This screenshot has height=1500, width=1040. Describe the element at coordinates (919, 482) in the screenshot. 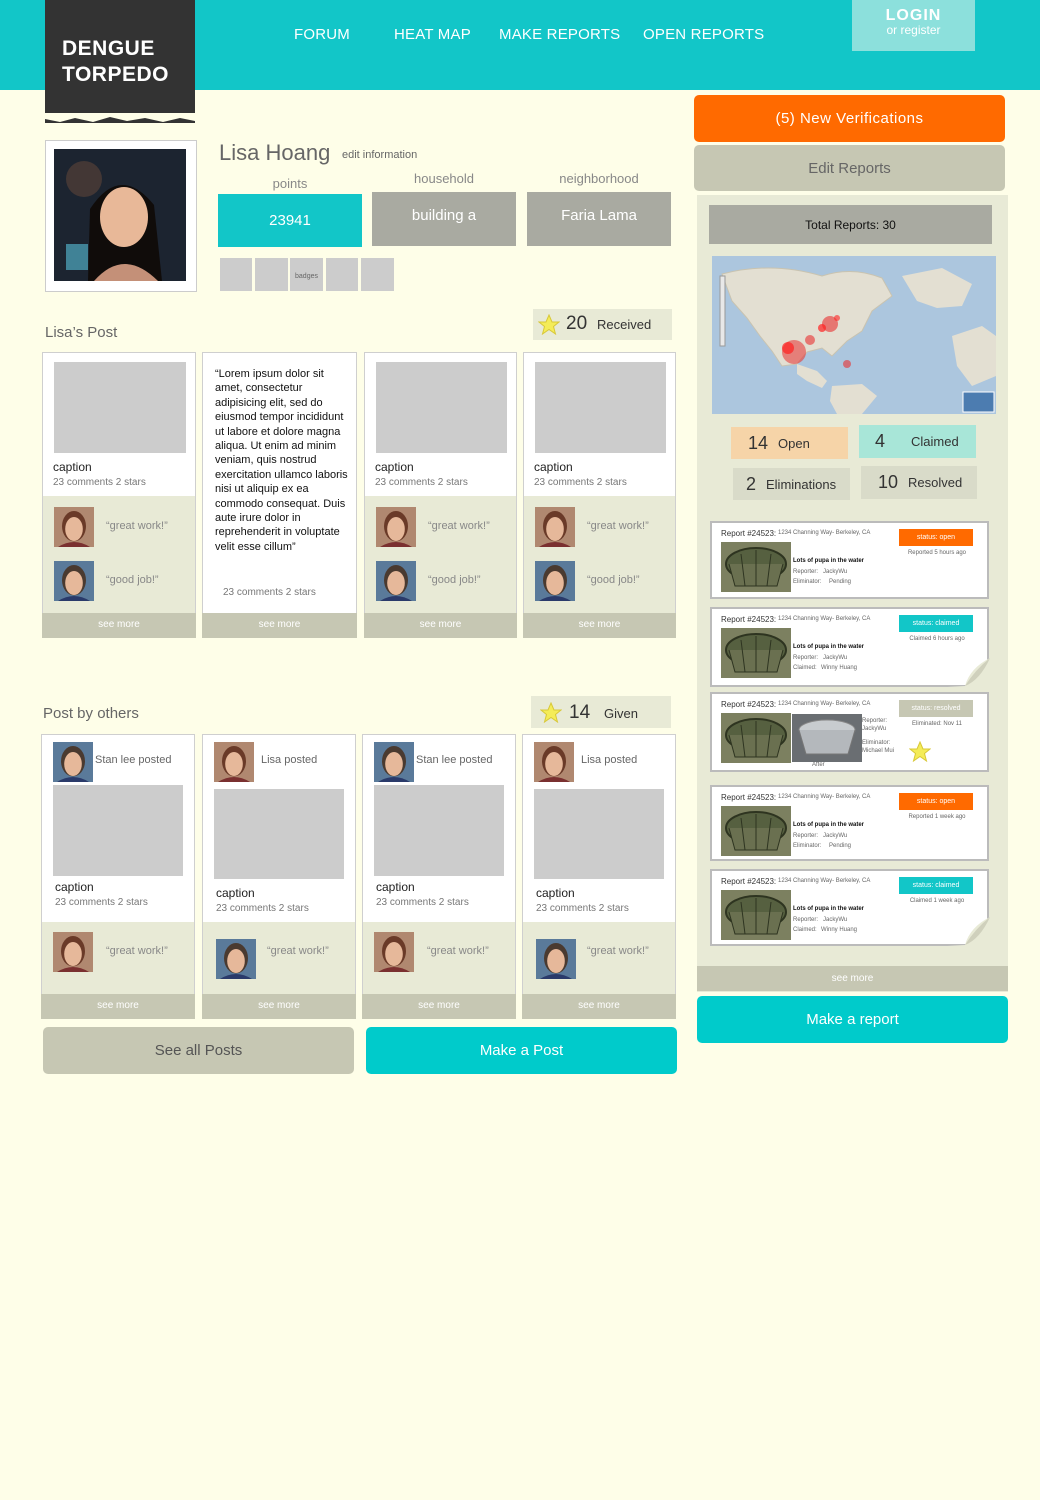

I see `stat-resolved: 10 Resolved` at that location.